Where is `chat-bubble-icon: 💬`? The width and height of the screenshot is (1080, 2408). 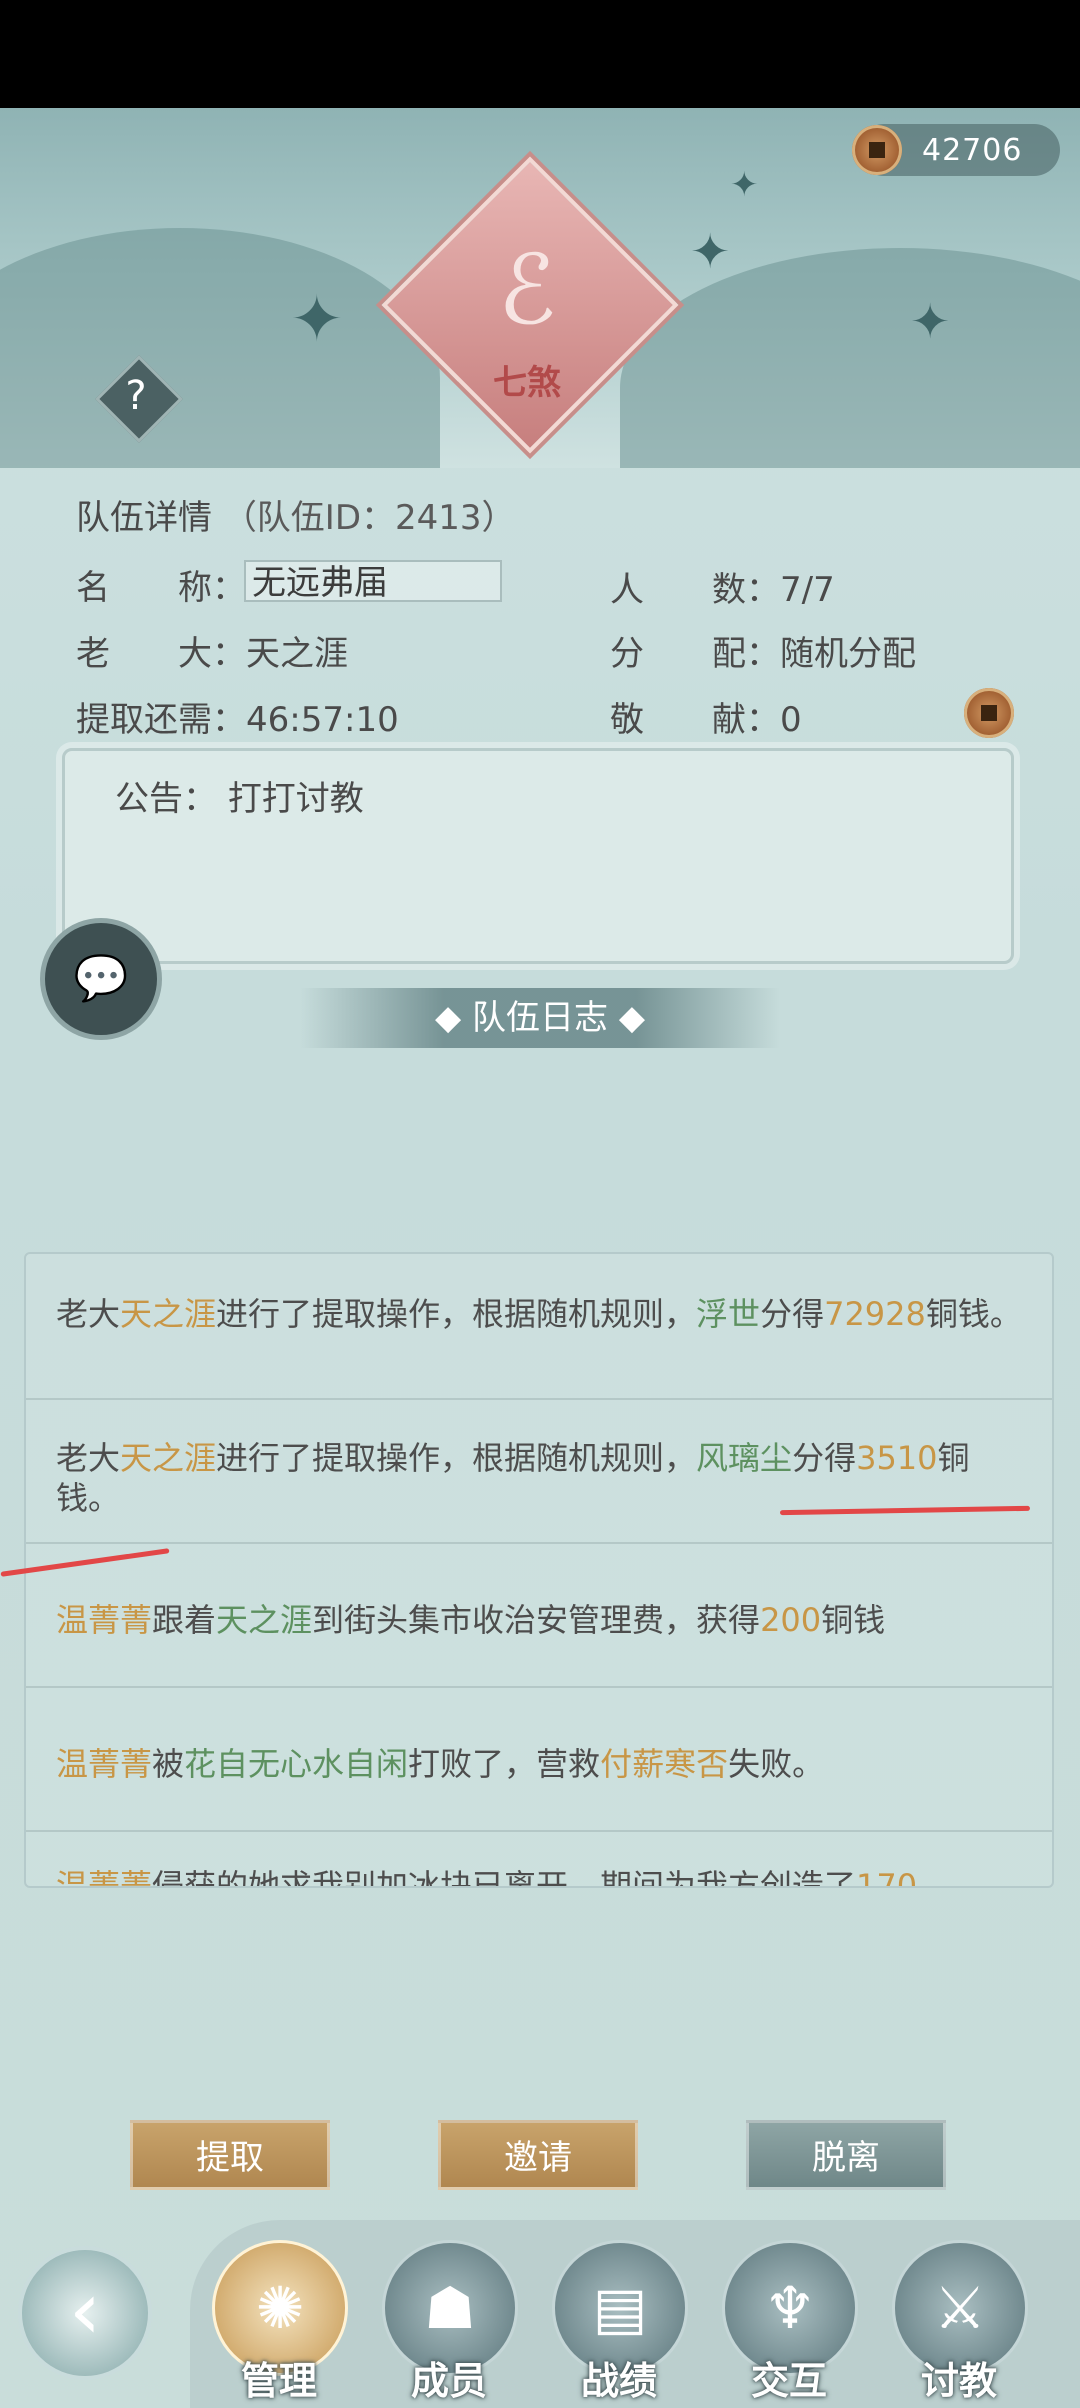 chat-bubble-icon: 💬 is located at coordinates (101, 978).